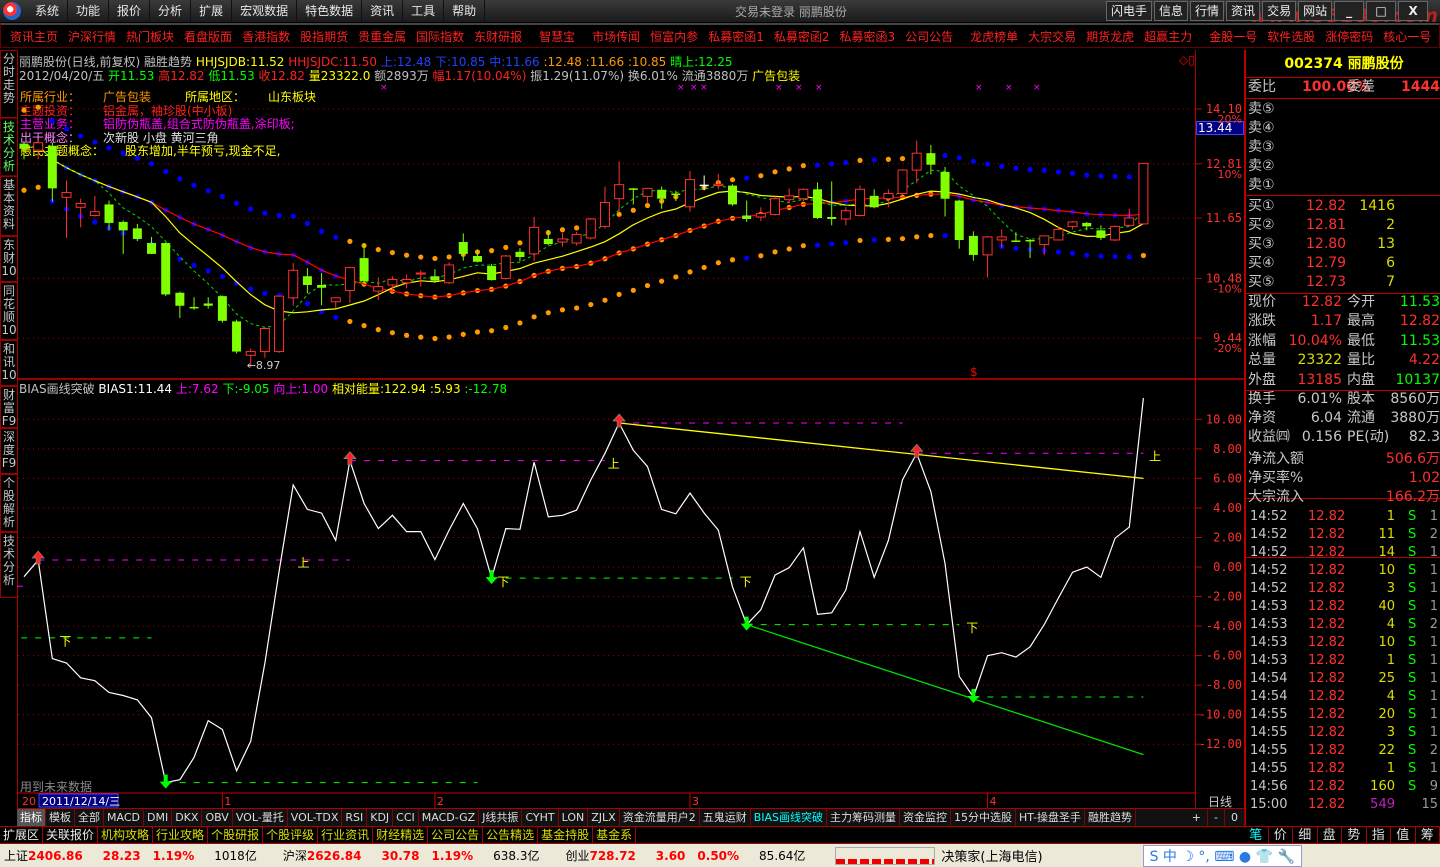 Image resolution: width=1440 pixels, height=867 pixels. What do you see at coordinates (1354, 835) in the screenshot?
I see `quote-tab: 势` at bounding box center [1354, 835].